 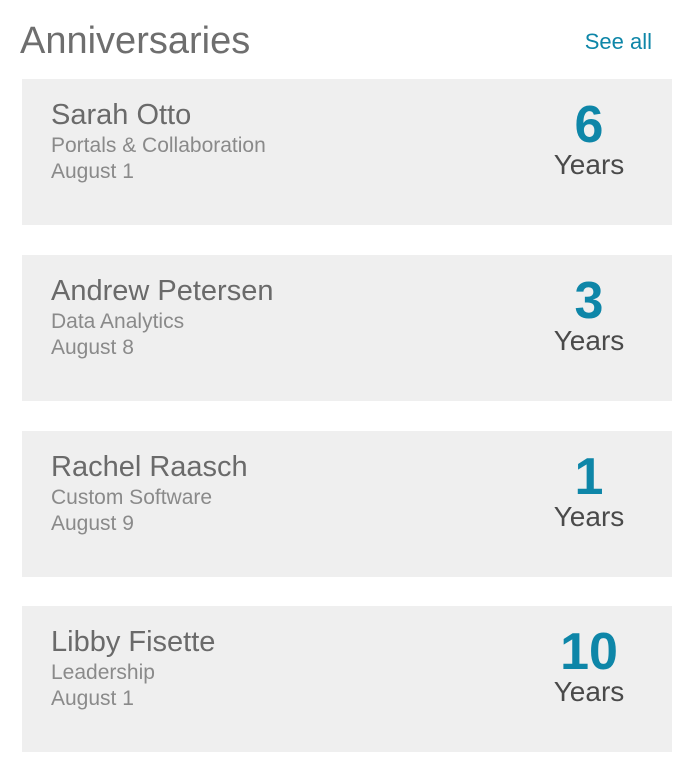 I want to click on years-of-service: 1 Years, so click(x=589, y=490).